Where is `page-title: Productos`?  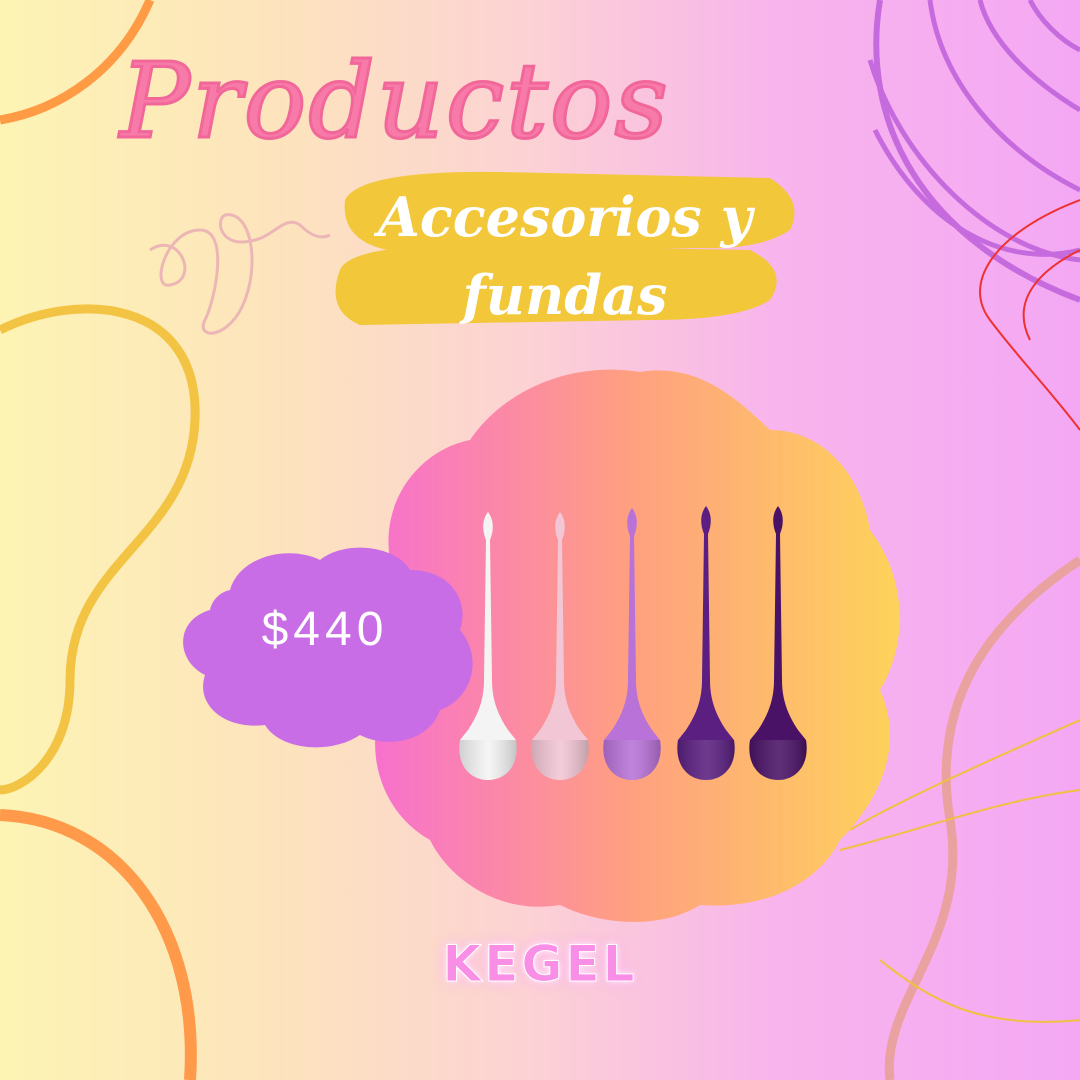 page-title: Productos is located at coordinates (394, 101).